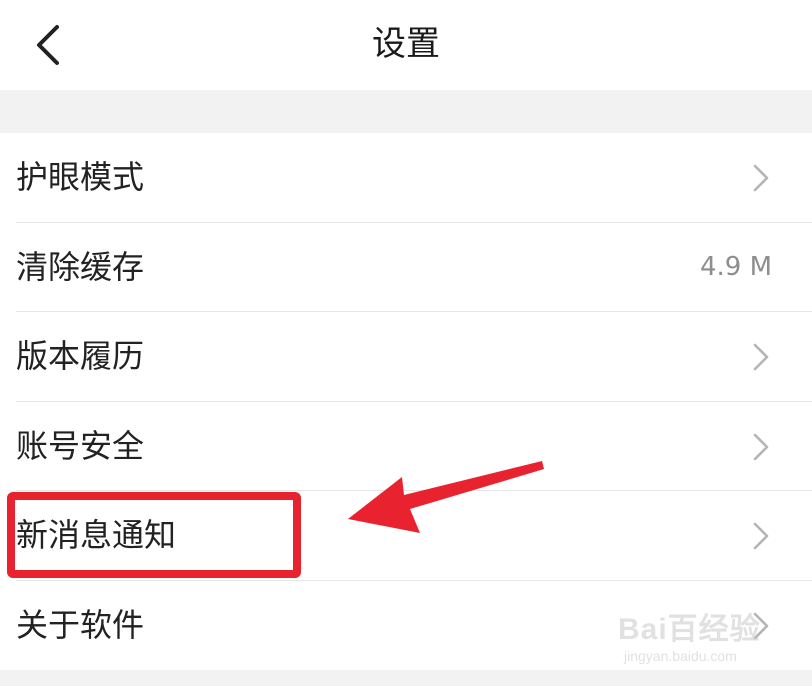 This screenshot has height=686, width=812. Describe the element at coordinates (406, 357) in the screenshot. I see `setting-version-history: 版本履历` at that location.